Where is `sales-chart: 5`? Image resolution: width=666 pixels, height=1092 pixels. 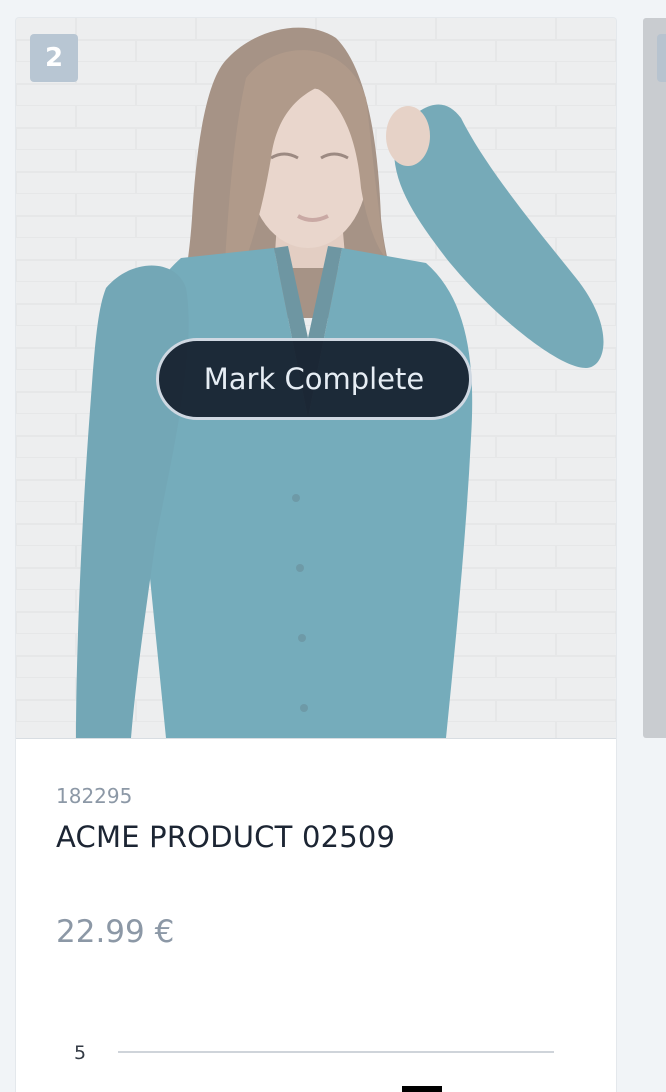
sales-chart: 5 is located at coordinates (314, 1067).